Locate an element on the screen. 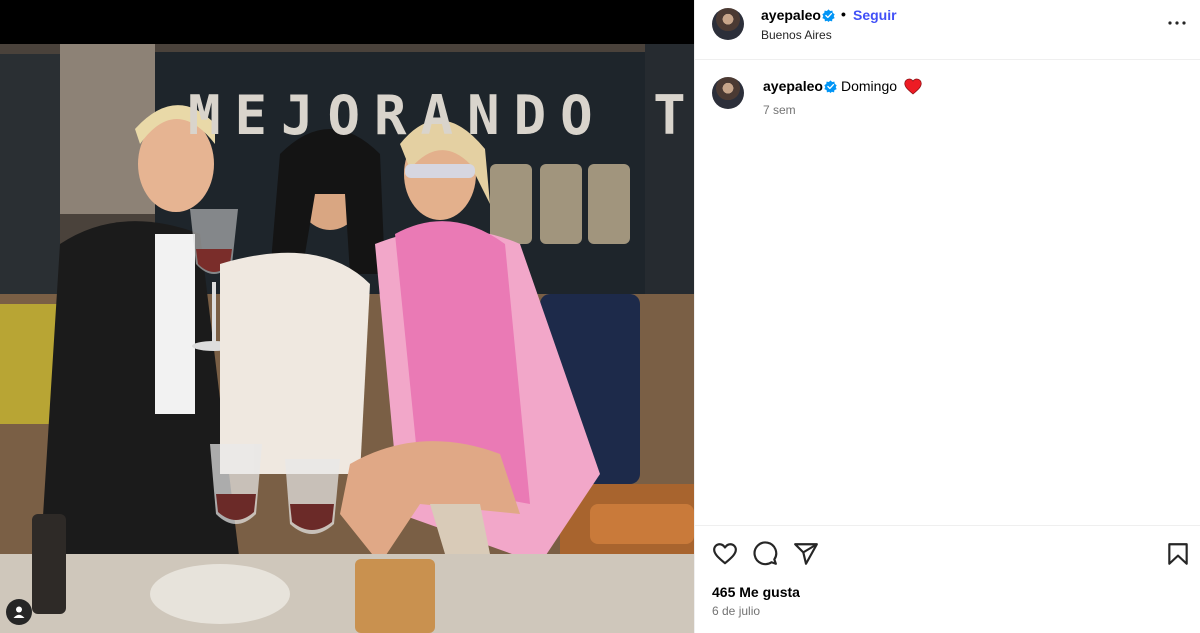  background-sign-text: MEJORANDO TU is located at coordinates (441, 115).